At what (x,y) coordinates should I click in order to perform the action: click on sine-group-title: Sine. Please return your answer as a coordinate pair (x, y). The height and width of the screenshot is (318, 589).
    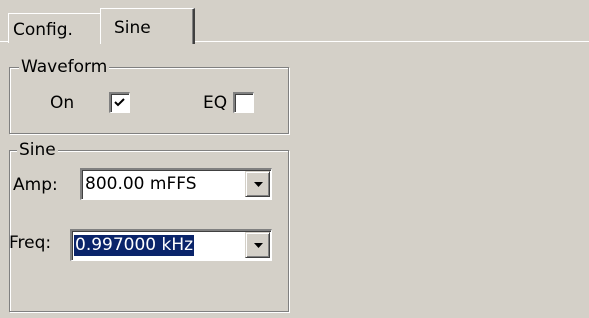
    Looking at the image, I should click on (37, 150).